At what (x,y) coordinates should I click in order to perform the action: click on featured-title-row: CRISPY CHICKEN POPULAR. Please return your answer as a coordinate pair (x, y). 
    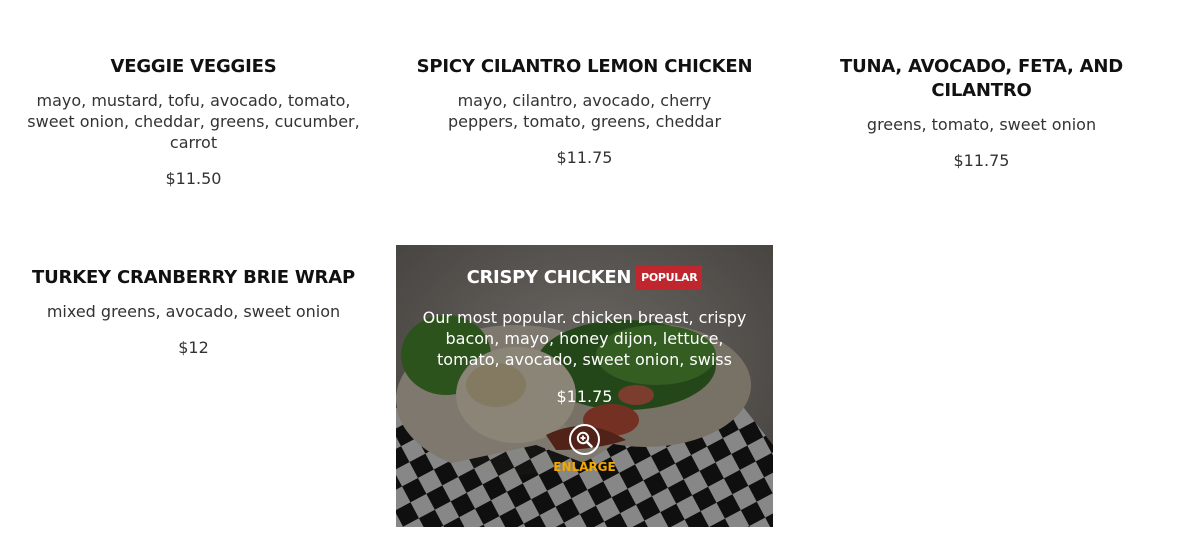
    Looking at the image, I should click on (584, 278).